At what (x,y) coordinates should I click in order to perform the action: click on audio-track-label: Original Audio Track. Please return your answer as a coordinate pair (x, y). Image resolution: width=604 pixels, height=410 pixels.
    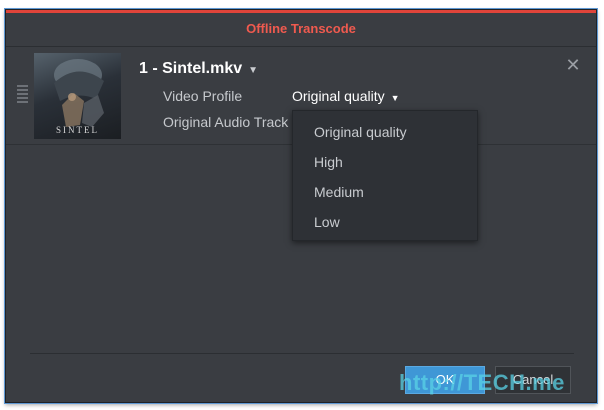
    Looking at the image, I should click on (226, 122).